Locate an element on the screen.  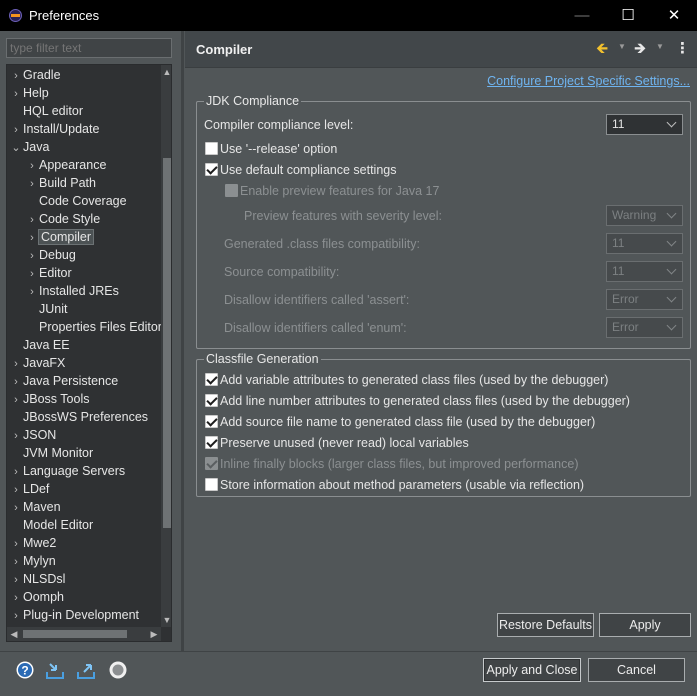
restore-defaults-button: Restore Defaults is located at coordinates (545, 625).